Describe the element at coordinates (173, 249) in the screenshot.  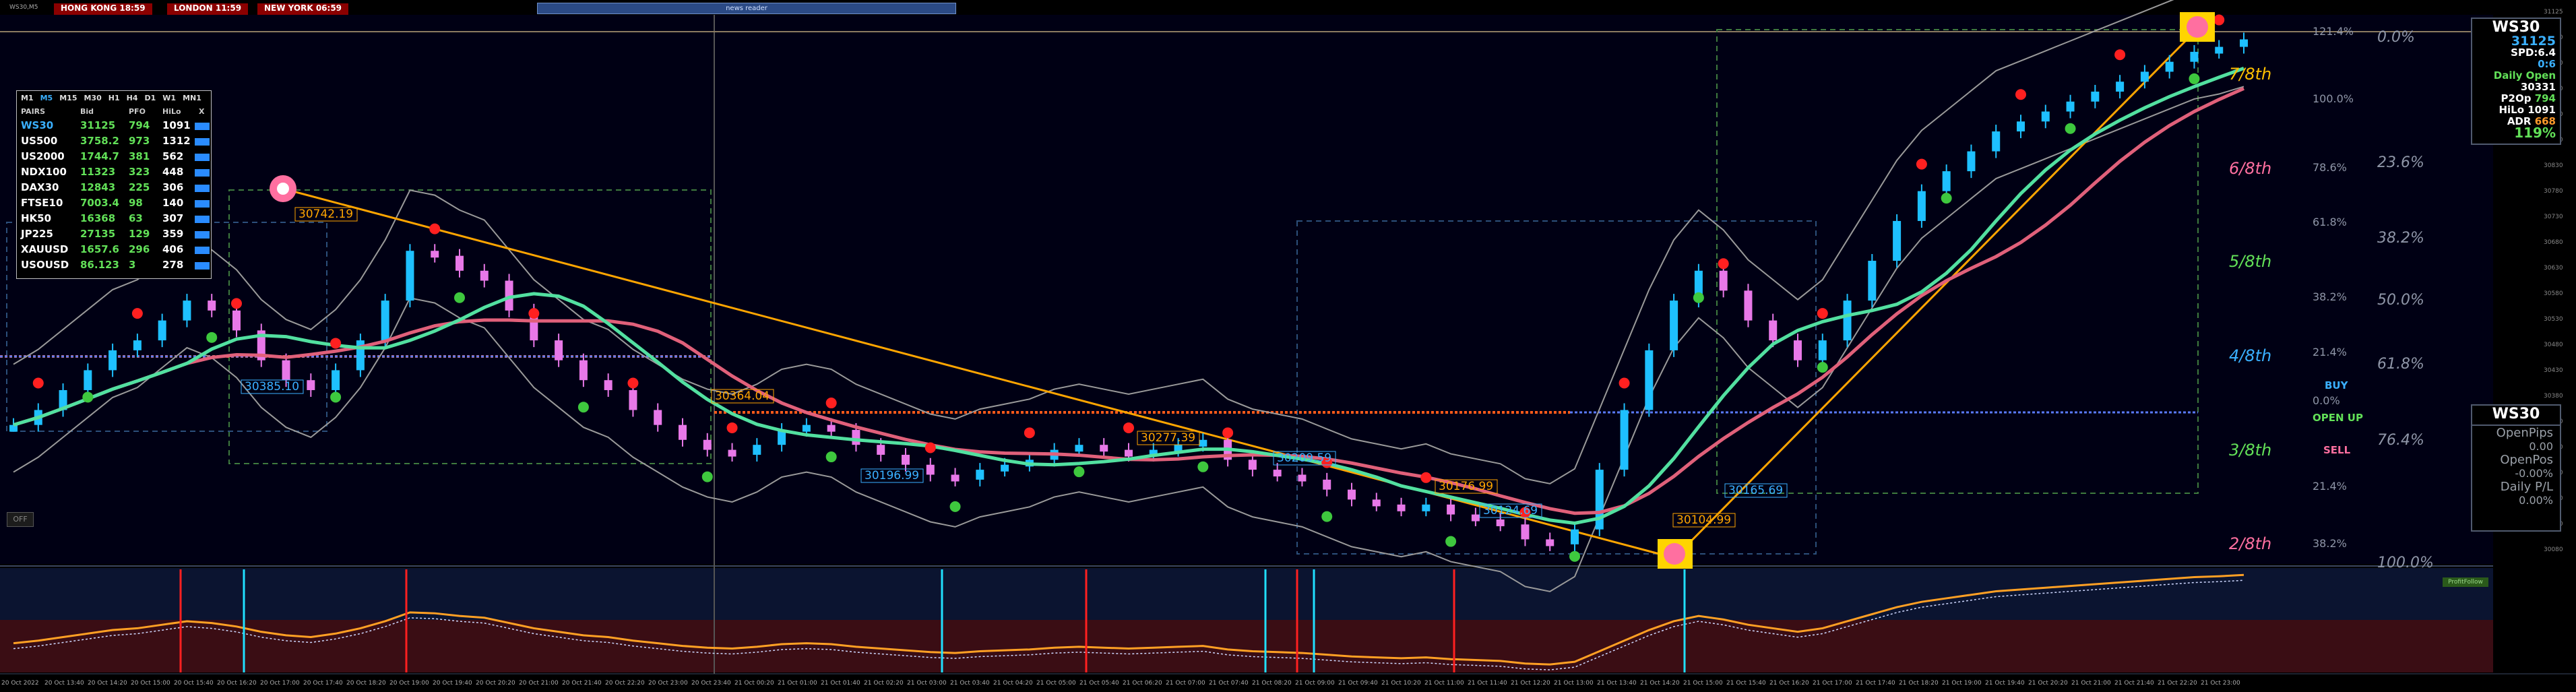
I see `pair-cell: 406` at that location.